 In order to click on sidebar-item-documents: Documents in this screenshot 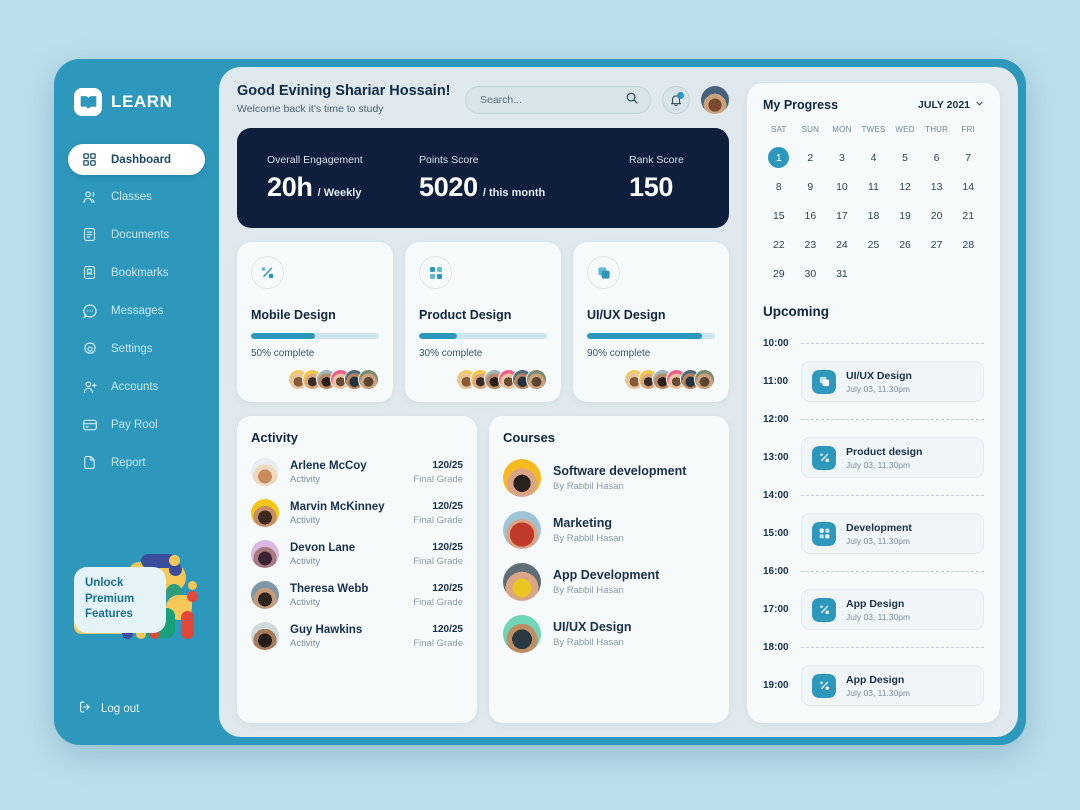, I will do `click(136, 234)`.